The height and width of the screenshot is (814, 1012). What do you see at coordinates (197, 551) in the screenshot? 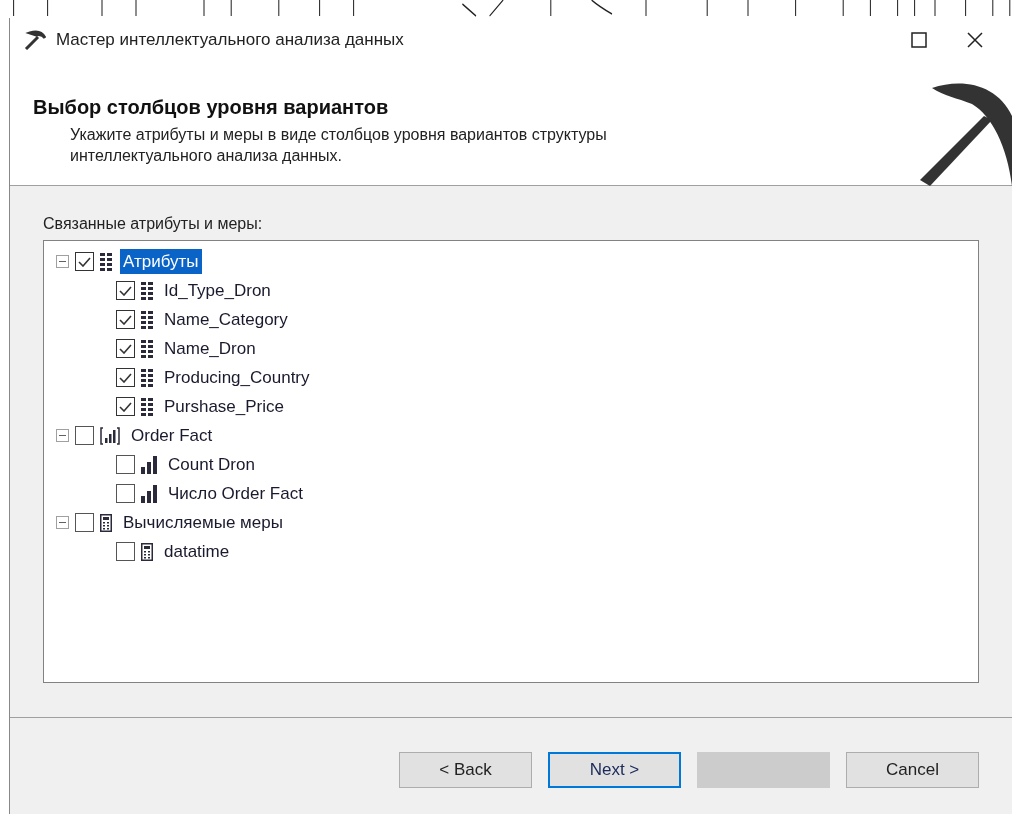
I see `tree-item: datatime` at bounding box center [197, 551].